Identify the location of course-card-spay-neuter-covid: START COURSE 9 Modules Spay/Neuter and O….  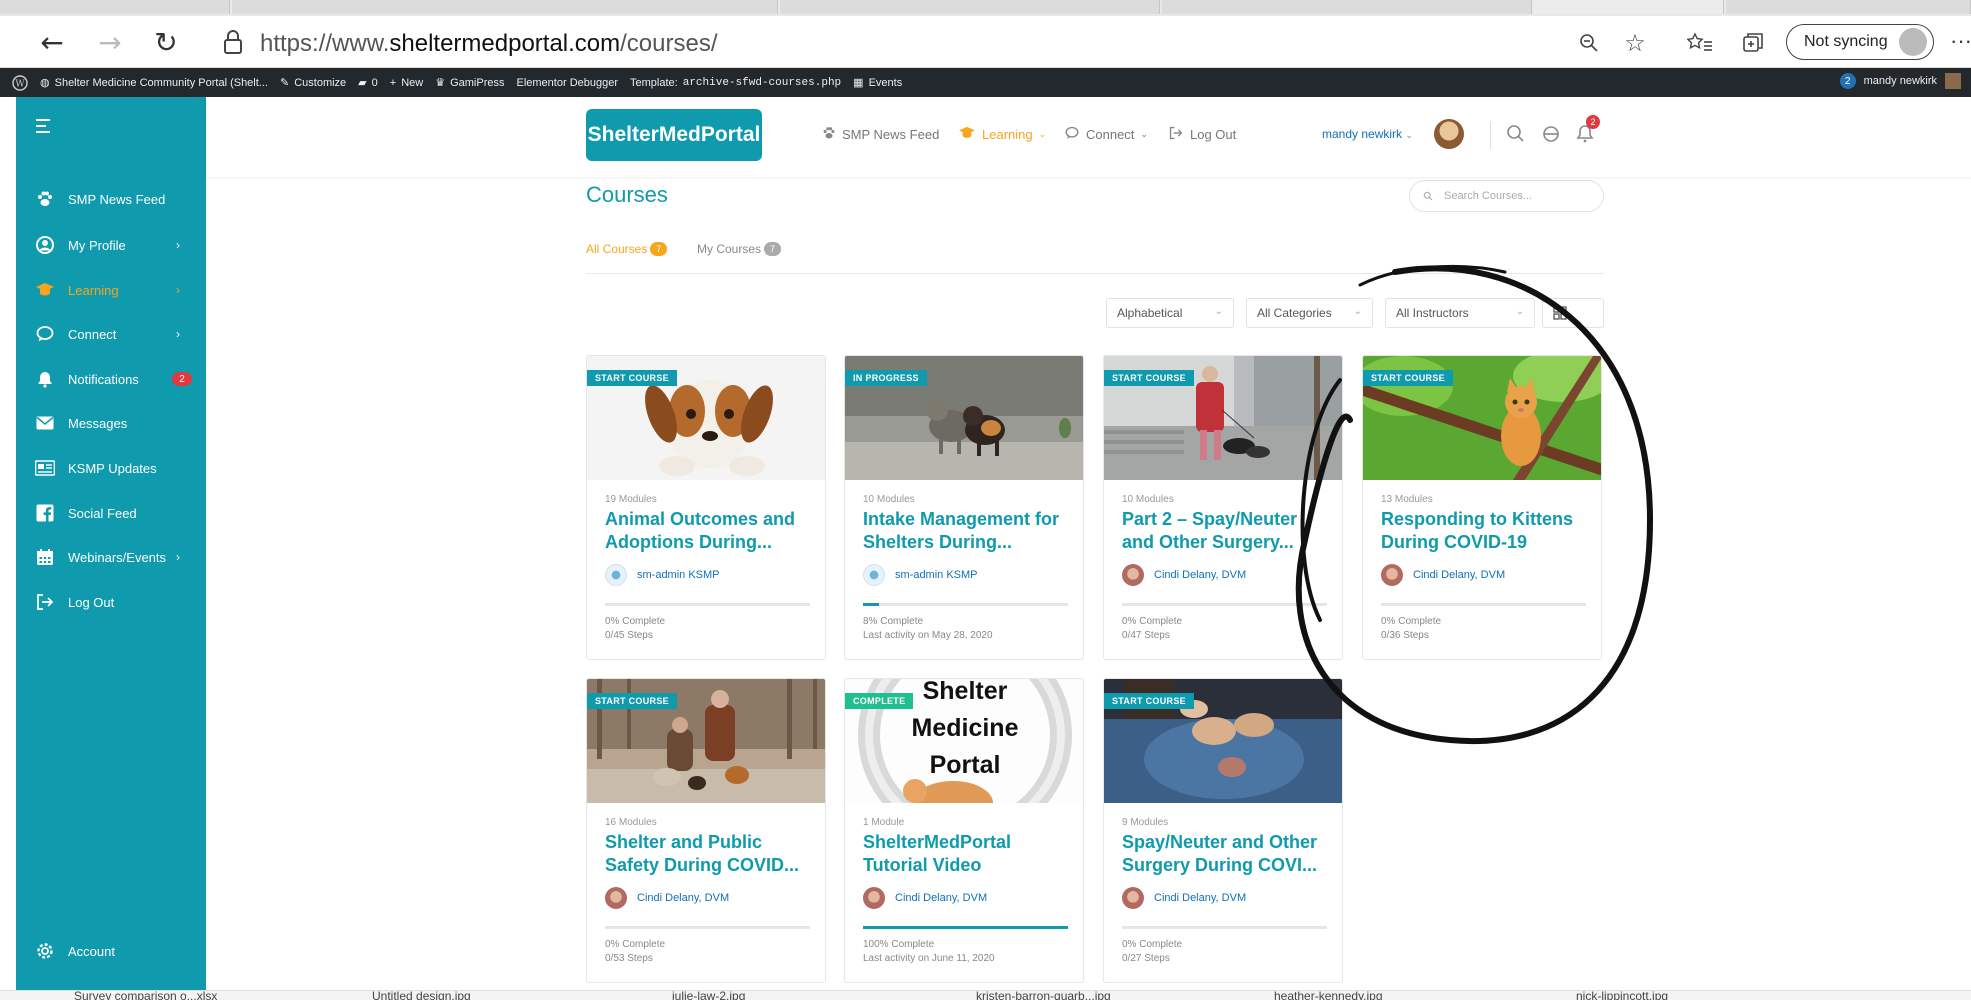
(1223, 830).